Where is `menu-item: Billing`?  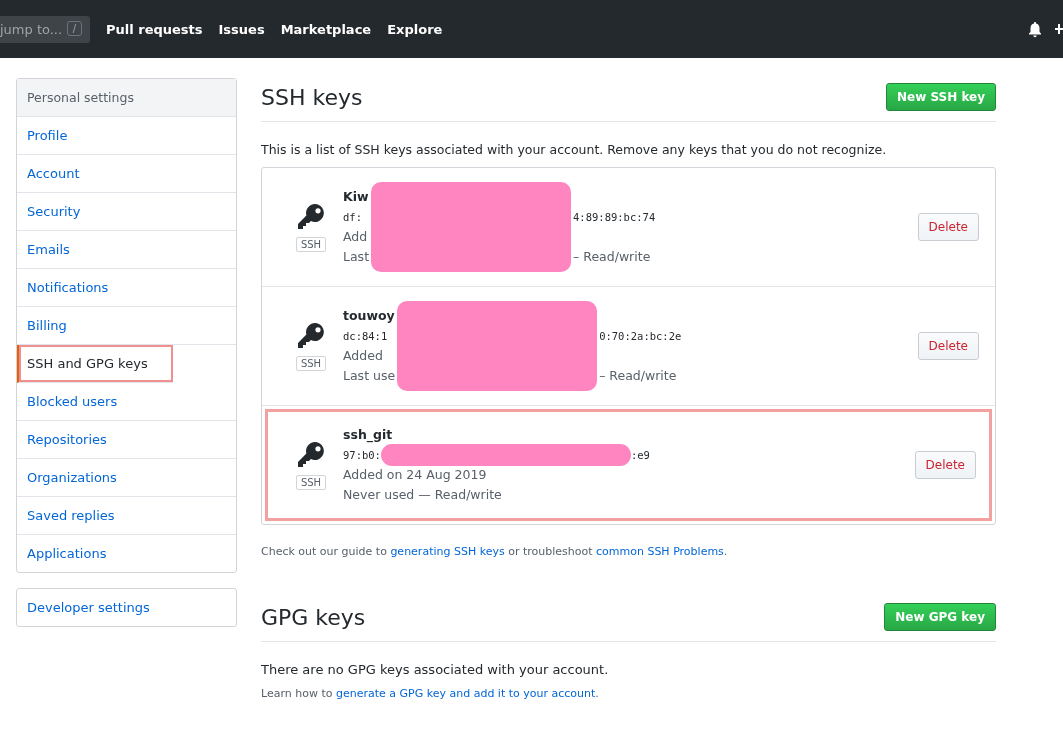 menu-item: Billing is located at coordinates (126, 326).